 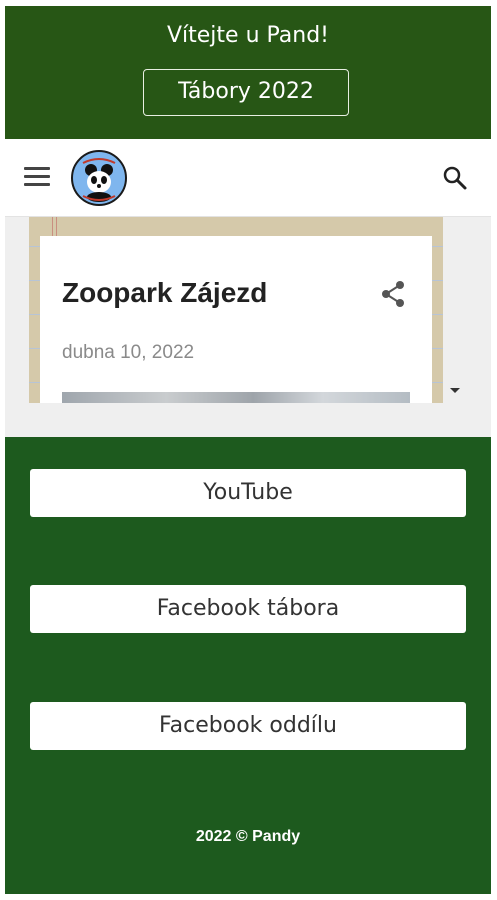 What do you see at coordinates (455, 178) in the screenshot?
I see `search-icon` at bounding box center [455, 178].